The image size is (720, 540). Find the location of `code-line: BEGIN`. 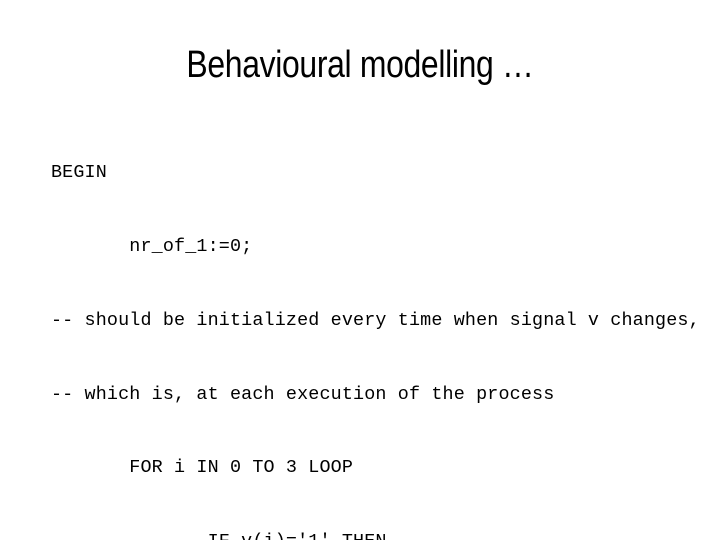

code-line: BEGIN is located at coordinates (79, 173).